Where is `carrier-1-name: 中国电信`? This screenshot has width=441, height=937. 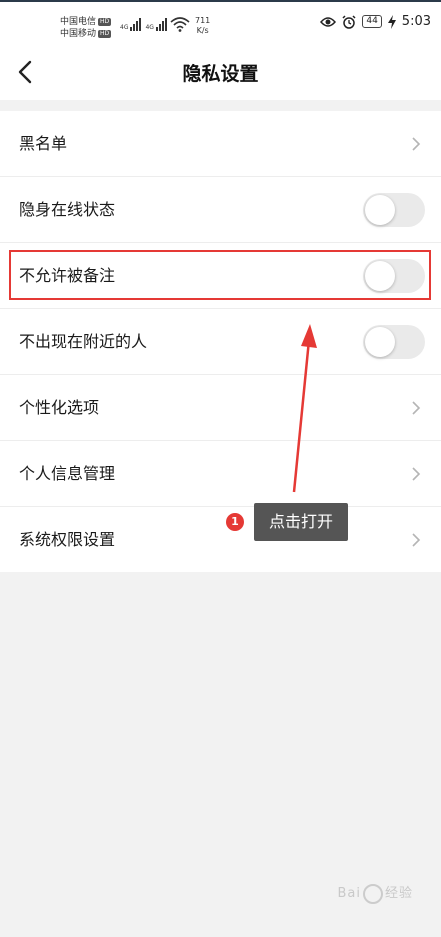 carrier-1-name: 中国电信 is located at coordinates (78, 22).